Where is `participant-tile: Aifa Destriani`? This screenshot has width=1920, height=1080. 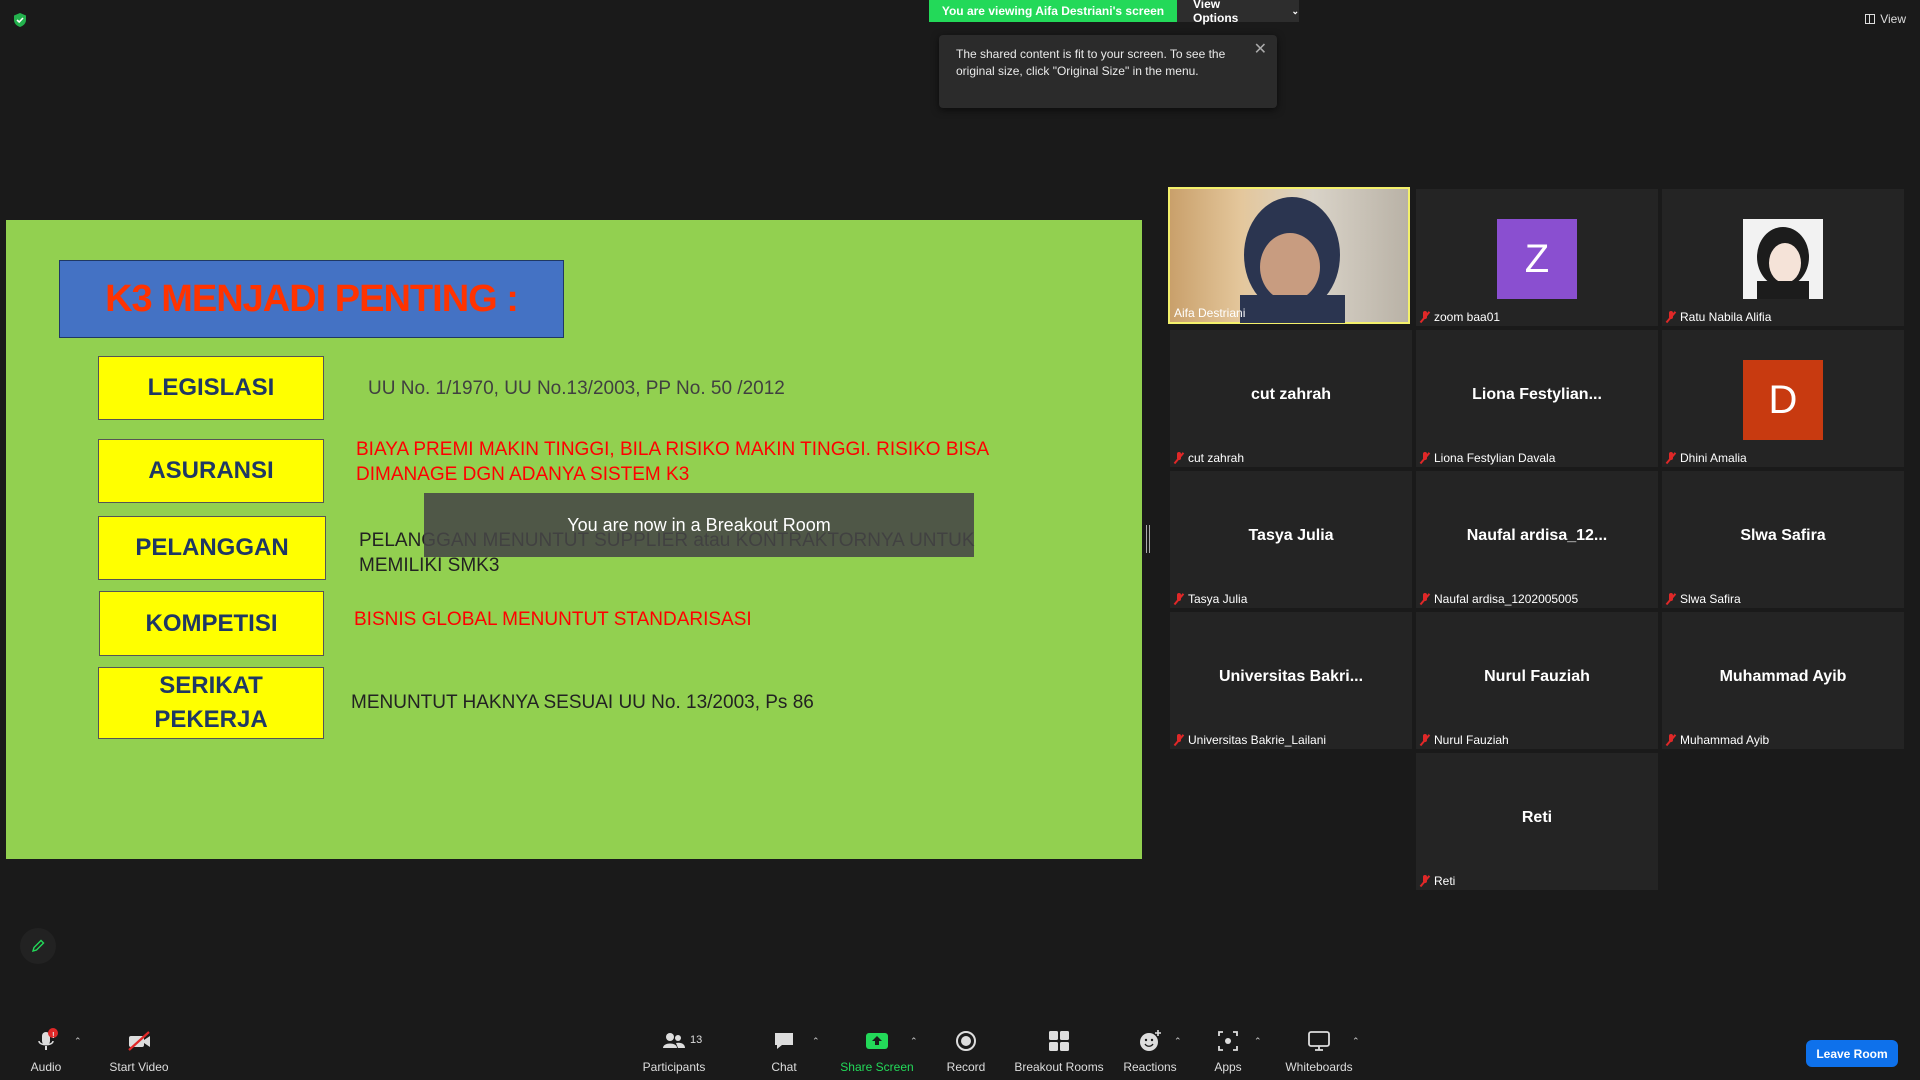
participant-tile: Aifa Destriani is located at coordinates (1289, 255).